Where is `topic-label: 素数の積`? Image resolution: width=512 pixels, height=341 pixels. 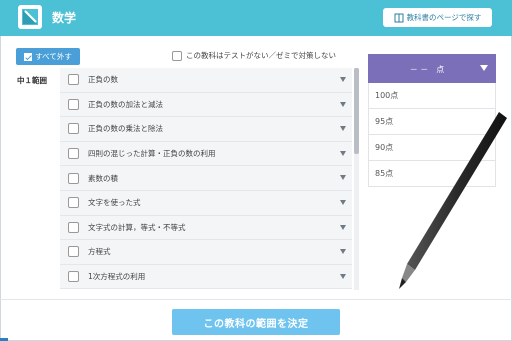 topic-label: 素数の積 is located at coordinates (103, 178).